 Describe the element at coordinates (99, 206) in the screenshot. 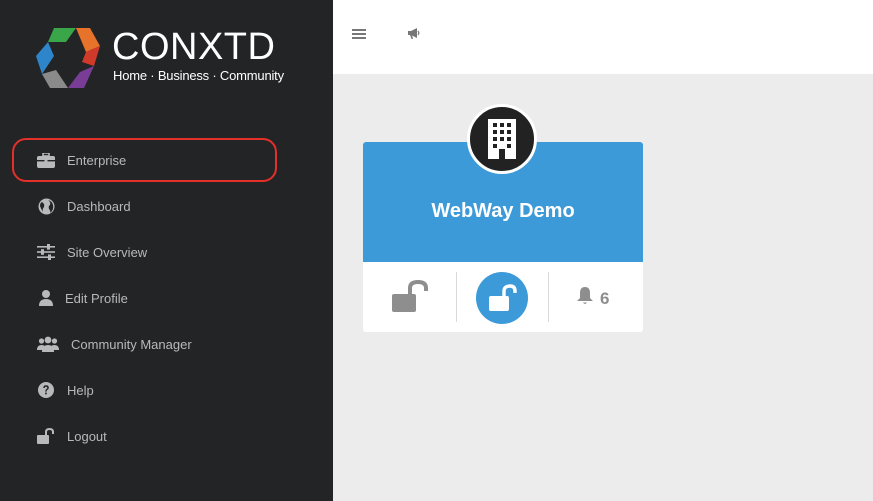

I see `sidebar-item-label: Dashboard` at that location.